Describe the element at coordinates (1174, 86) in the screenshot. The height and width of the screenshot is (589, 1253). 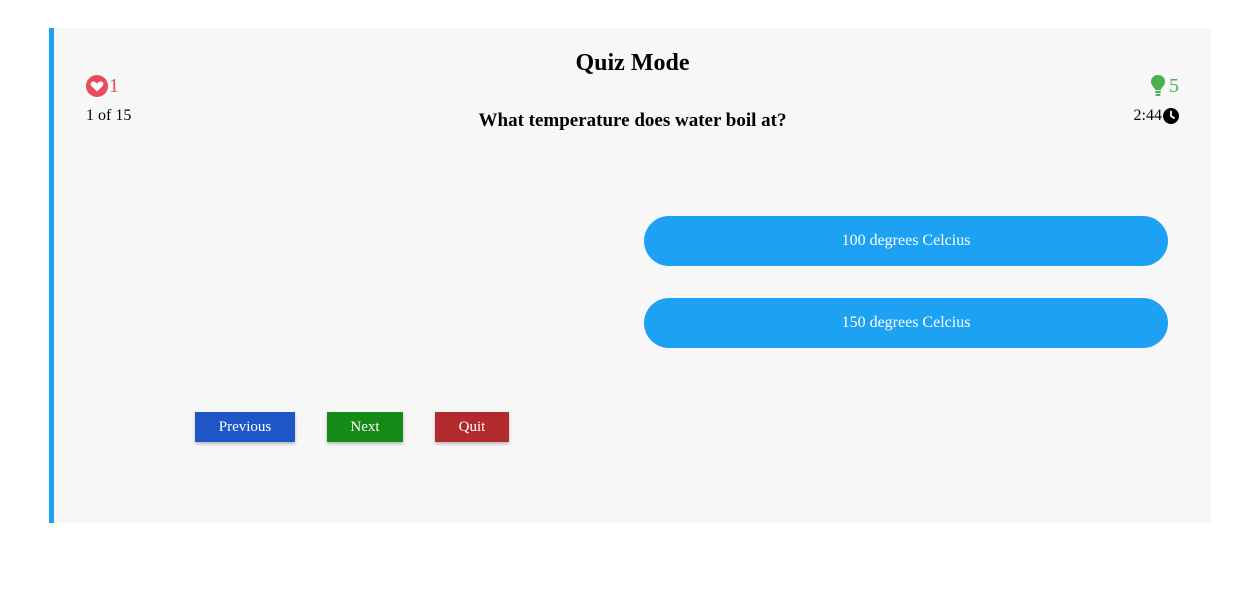
I see `hints-count: 5` at that location.